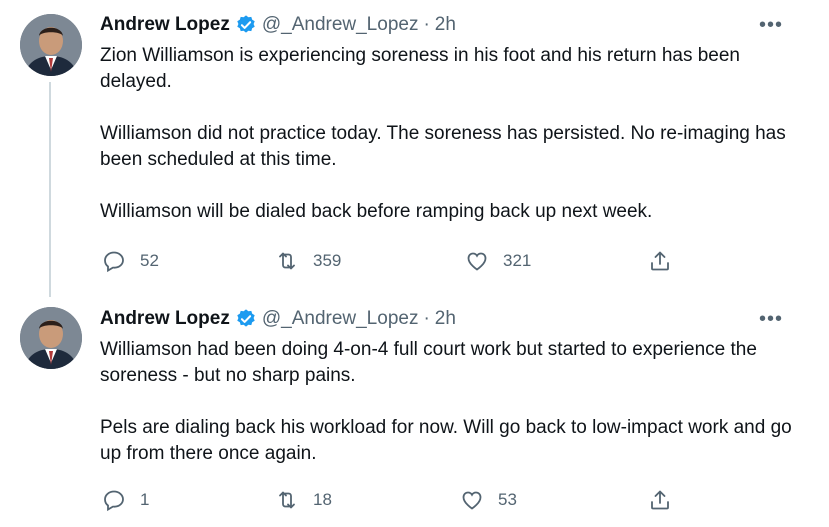 The image size is (829, 527). What do you see at coordinates (303, 500) in the screenshot?
I see `retweet-button: 18` at bounding box center [303, 500].